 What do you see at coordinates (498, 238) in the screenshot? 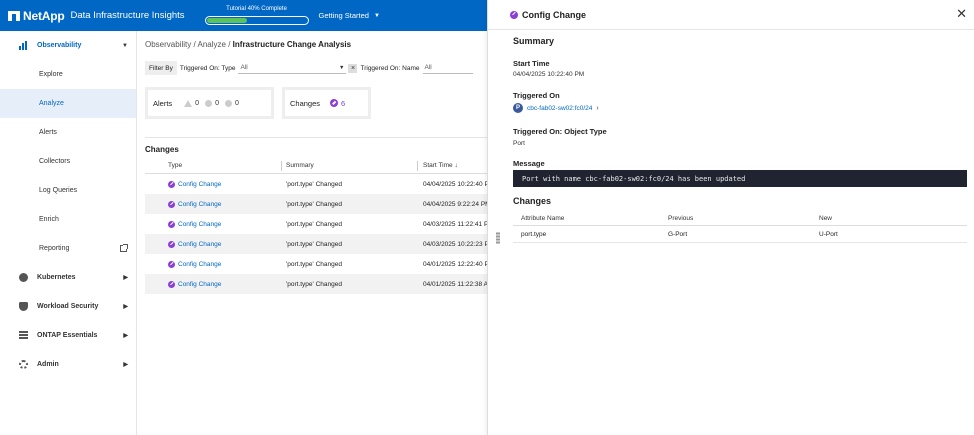
I see `drag-handle-icon` at bounding box center [498, 238].